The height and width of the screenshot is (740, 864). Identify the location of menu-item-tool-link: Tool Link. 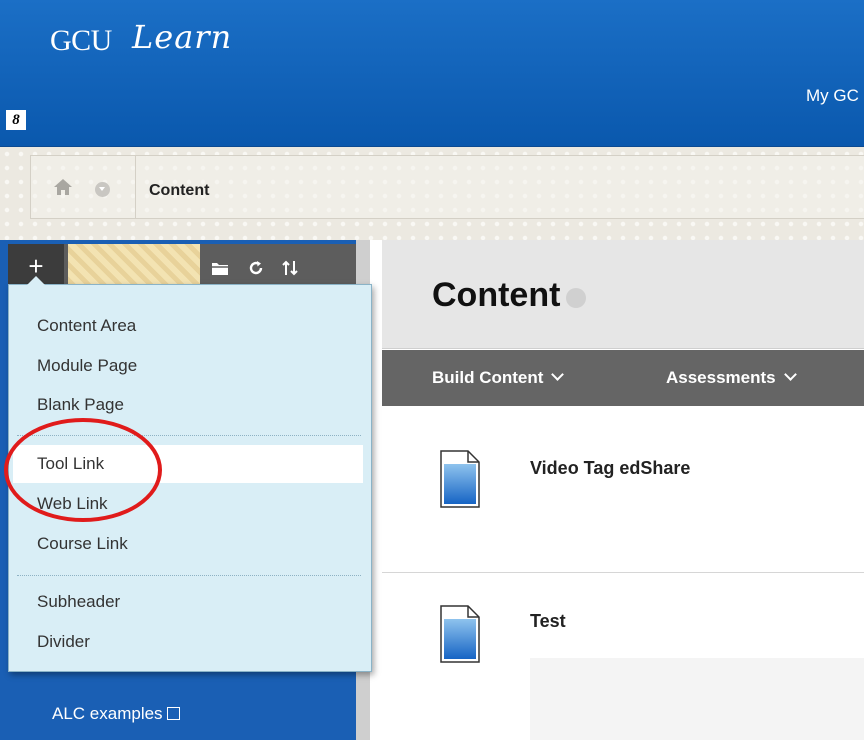
(188, 464).